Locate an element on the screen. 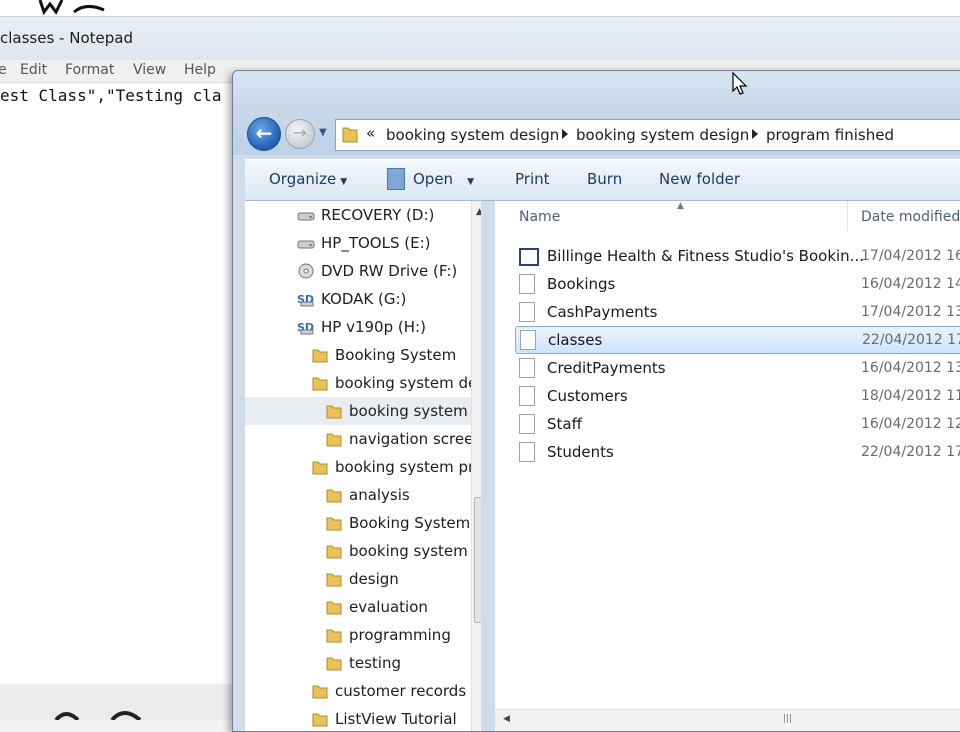 Image resolution: width=960 pixels, height=732 pixels. nav-vertical-scrollbar: ▲ is located at coordinates (476, 466).